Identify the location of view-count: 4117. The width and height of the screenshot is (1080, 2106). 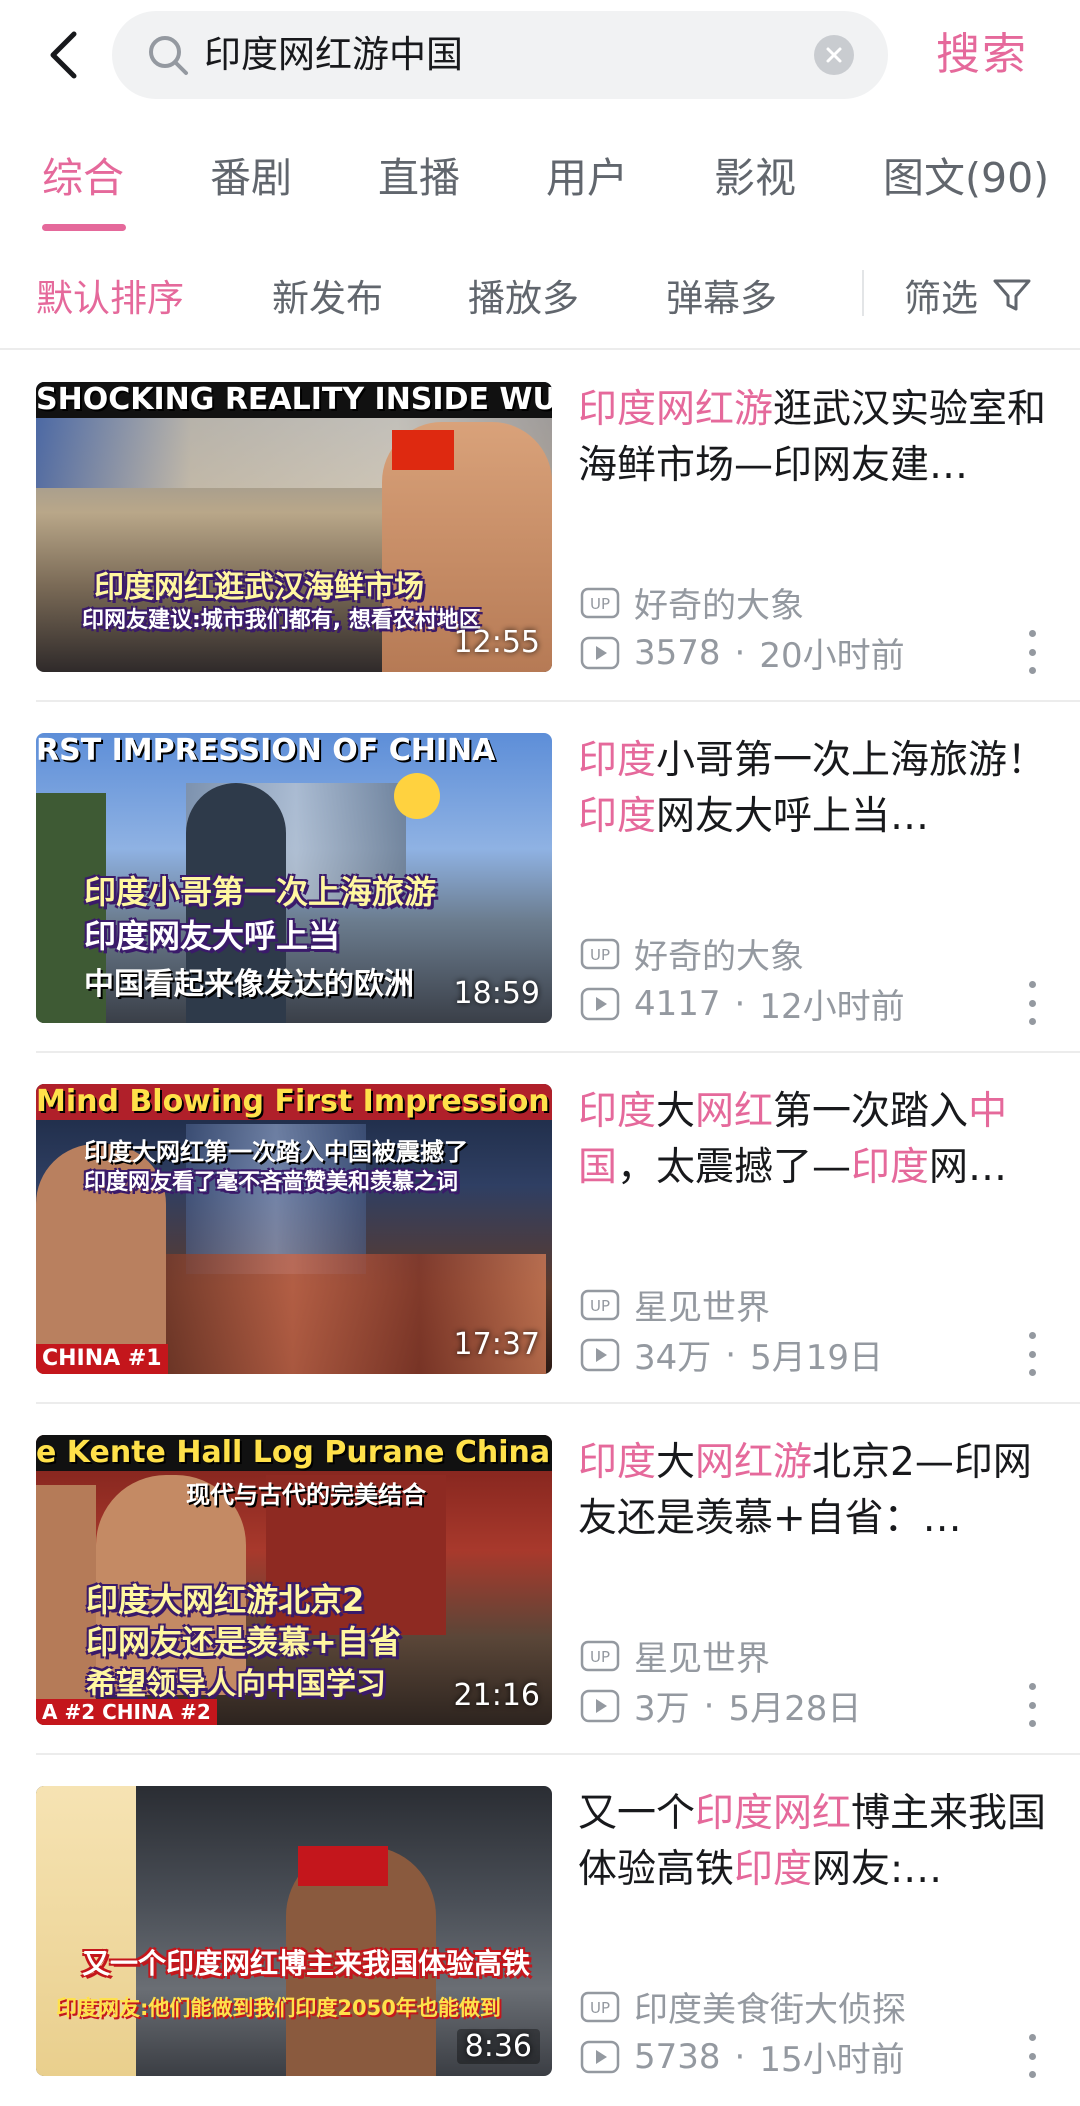
(677, 1003).